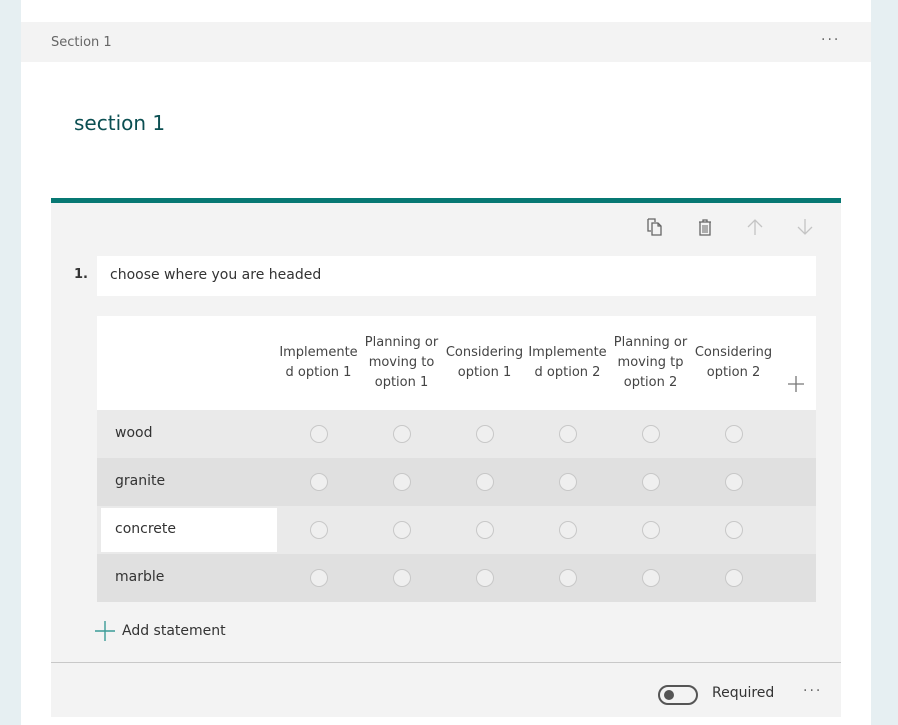  I want to click on delete-question-button, so click(705, 227).